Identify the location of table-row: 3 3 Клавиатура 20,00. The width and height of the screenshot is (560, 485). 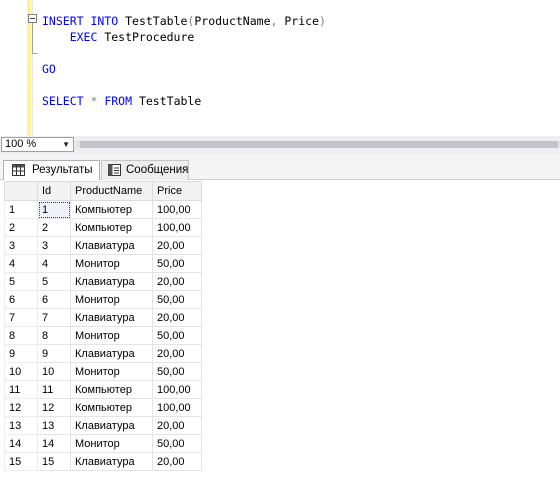
(103, 245).